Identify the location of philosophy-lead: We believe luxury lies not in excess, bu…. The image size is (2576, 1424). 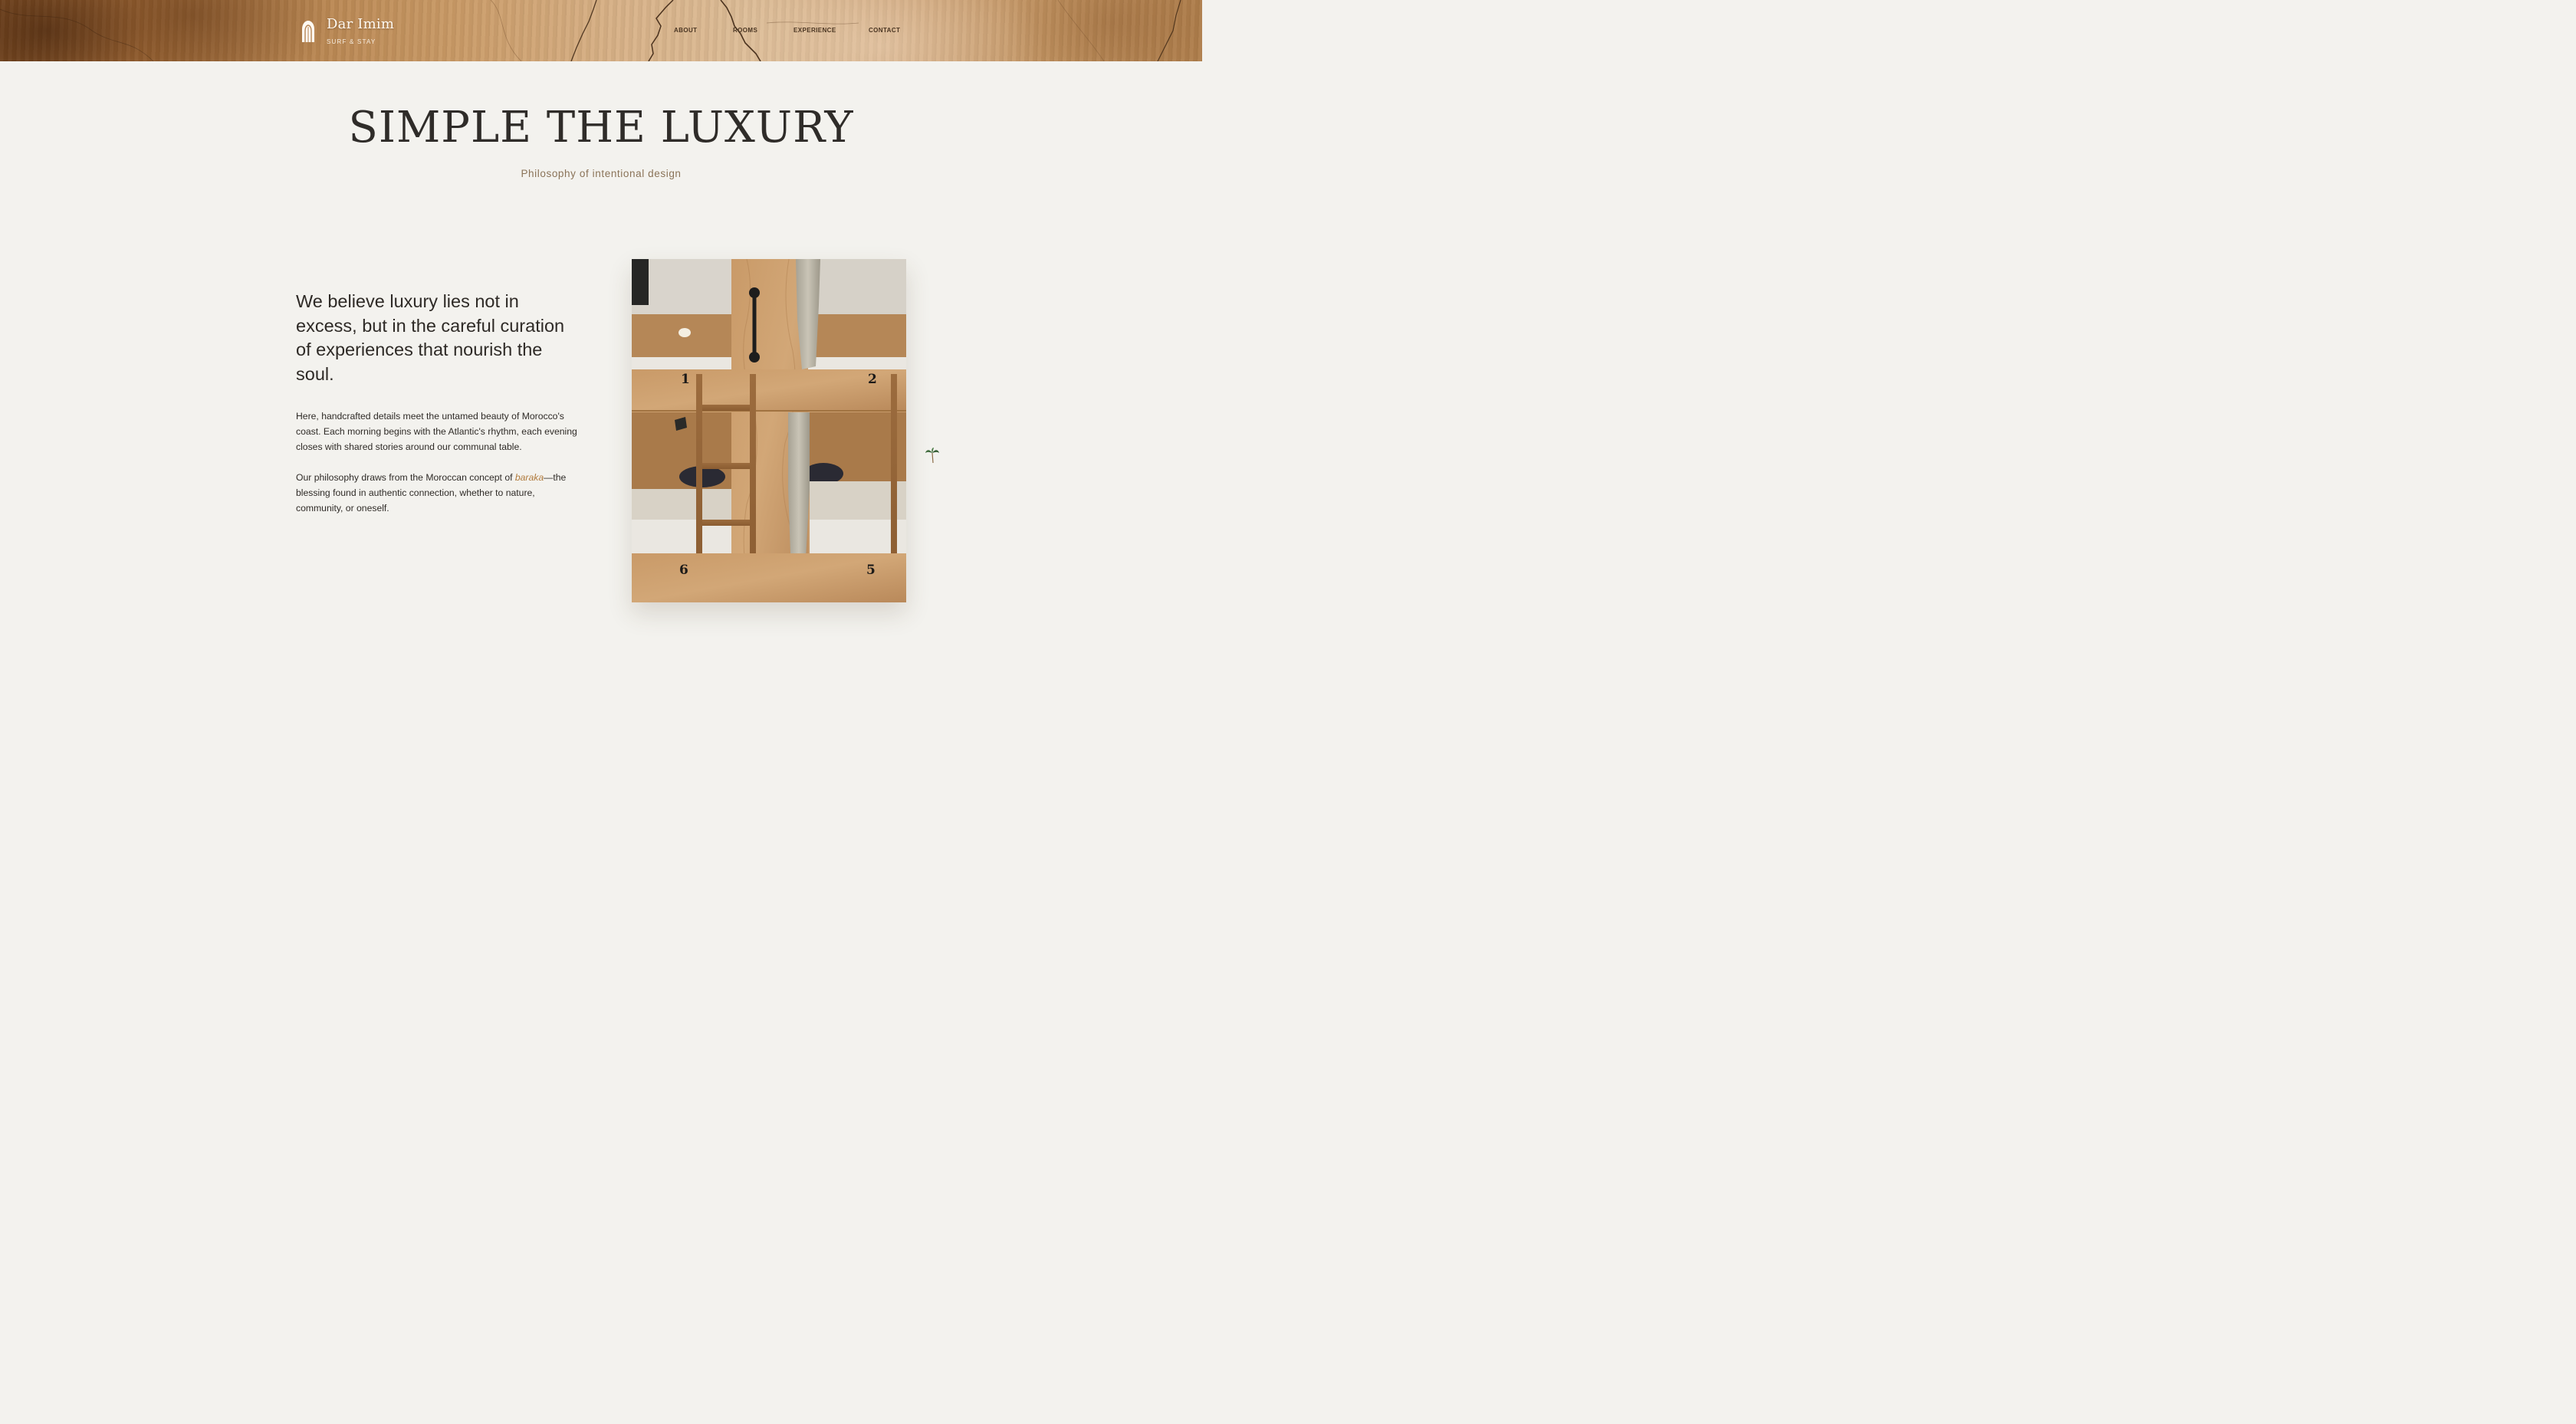
(430, 338).